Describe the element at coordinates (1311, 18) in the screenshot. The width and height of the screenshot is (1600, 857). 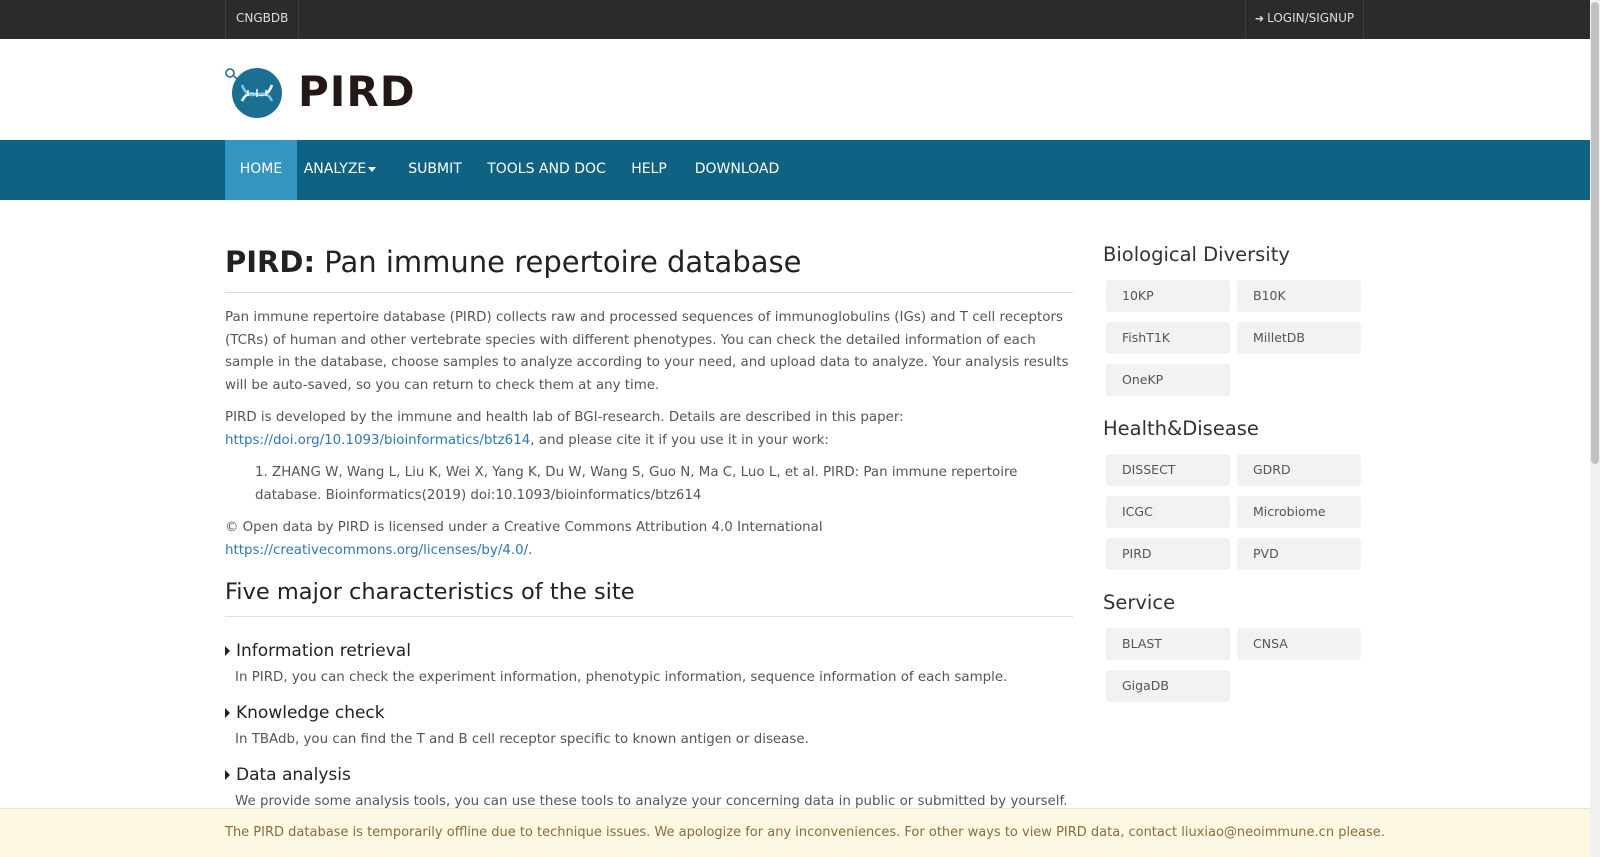
I see `login-signup-label: LOGIN/SIGNUP` at that location.